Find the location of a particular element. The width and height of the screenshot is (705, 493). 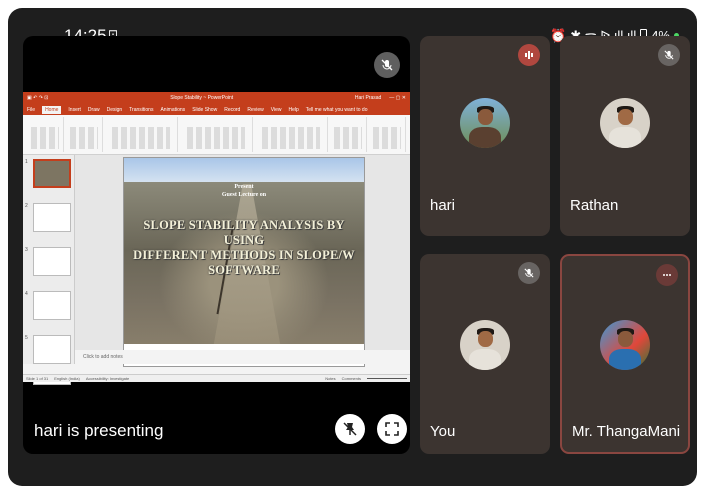

tab-transitions: Transitions is located at coordinates (141, 110).